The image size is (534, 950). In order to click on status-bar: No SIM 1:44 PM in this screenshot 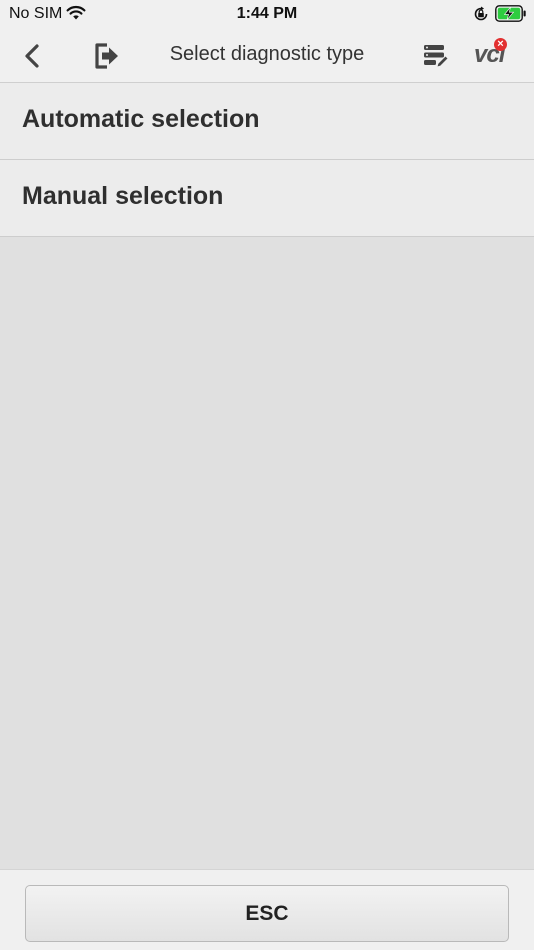, I will do `click(267, 14)`.